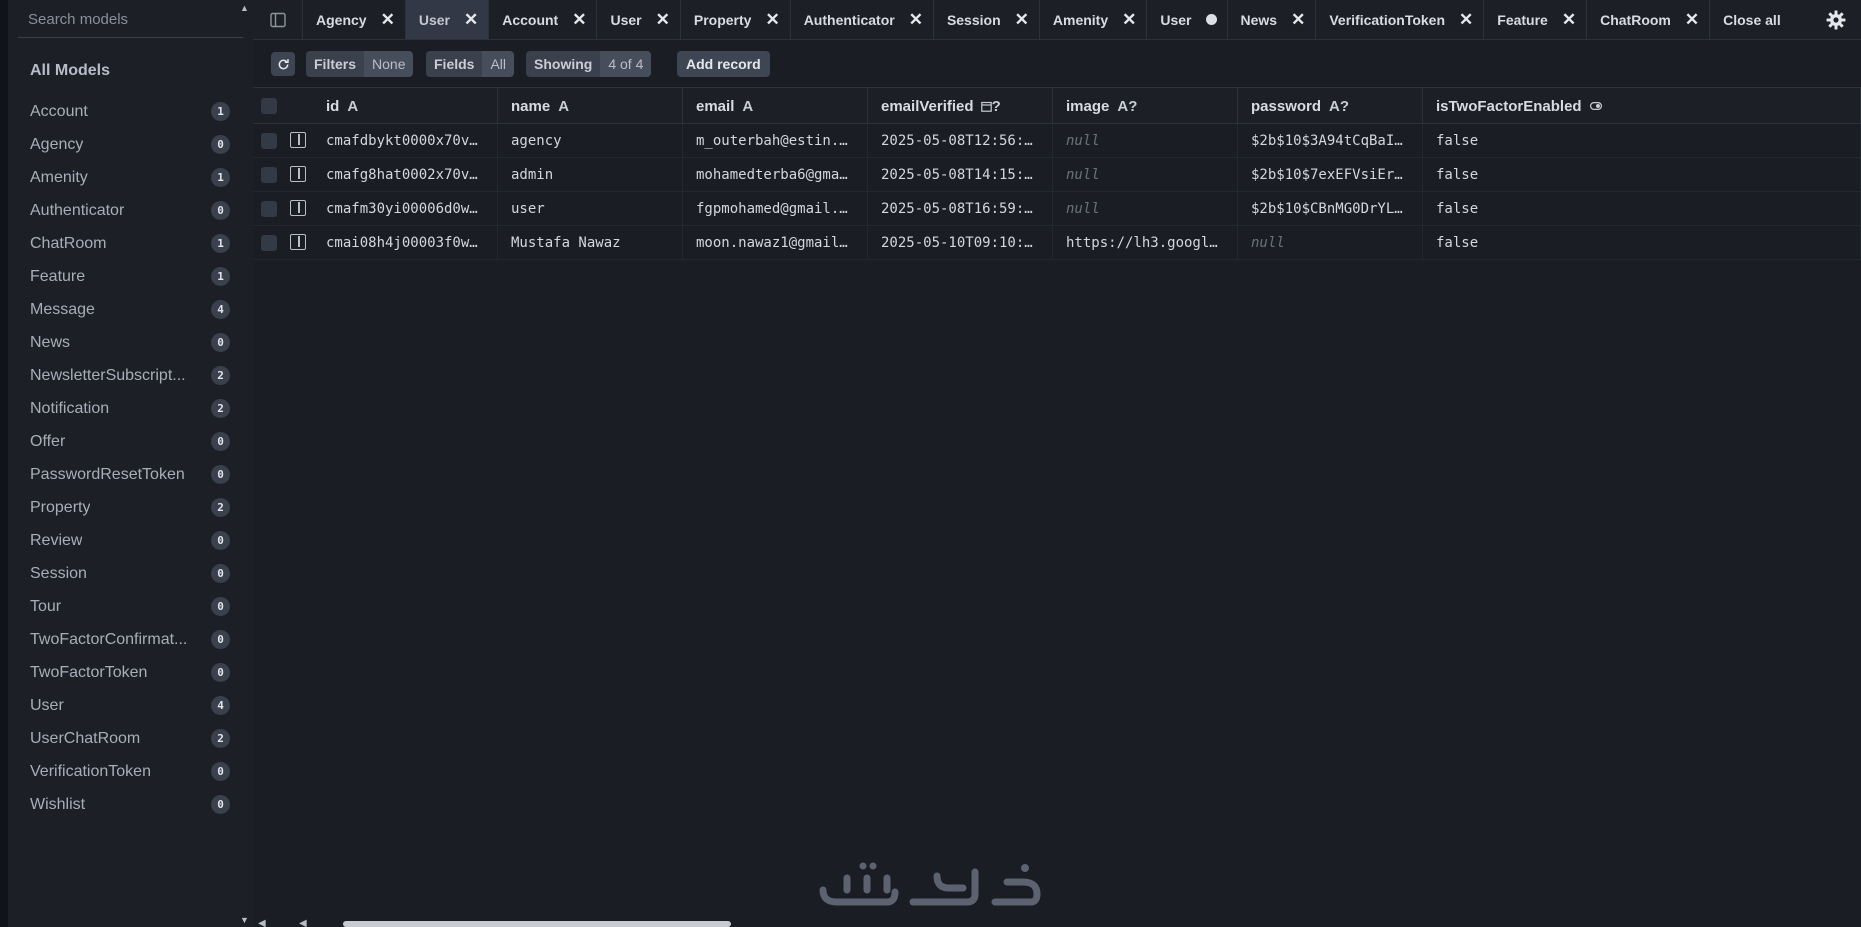  What do you see at coordinates (283, 64) in the screenshot?
I see `refresh-button` at bounding box center [283, 64].